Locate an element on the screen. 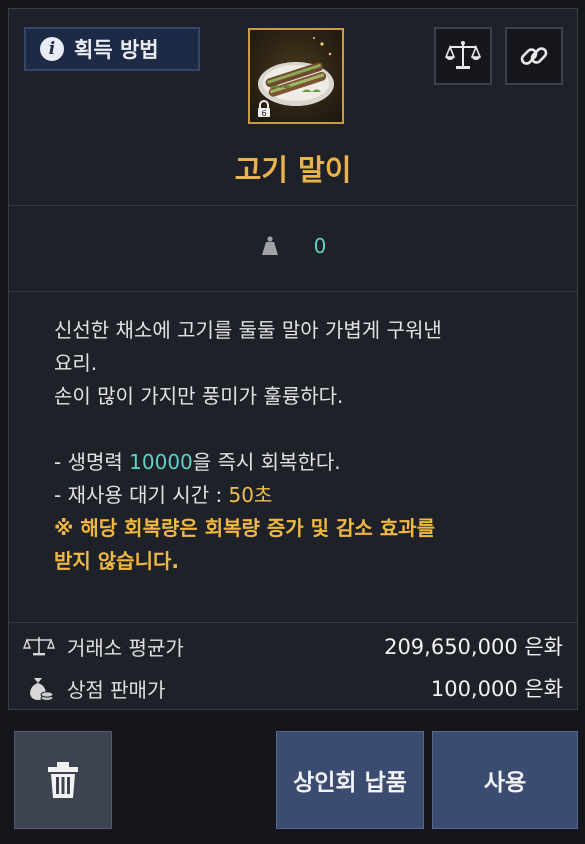 The image size is (585, 844). acquire-method-button: i 획득 방법 is located at coordinates (112, 49).